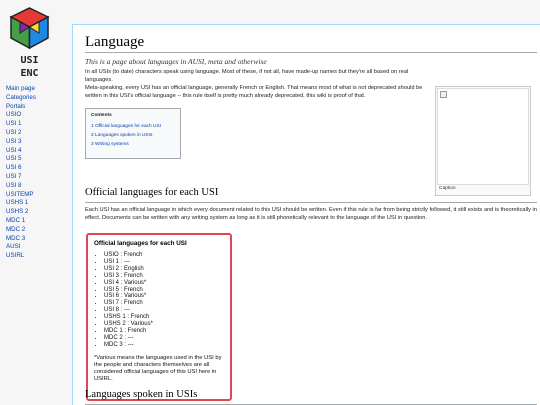 This screenshot has width=540, height=405. What do you see at coordinates (443, 94) in the screenshot?
I see `broken-image-icon` at bounding box center [443, 94].